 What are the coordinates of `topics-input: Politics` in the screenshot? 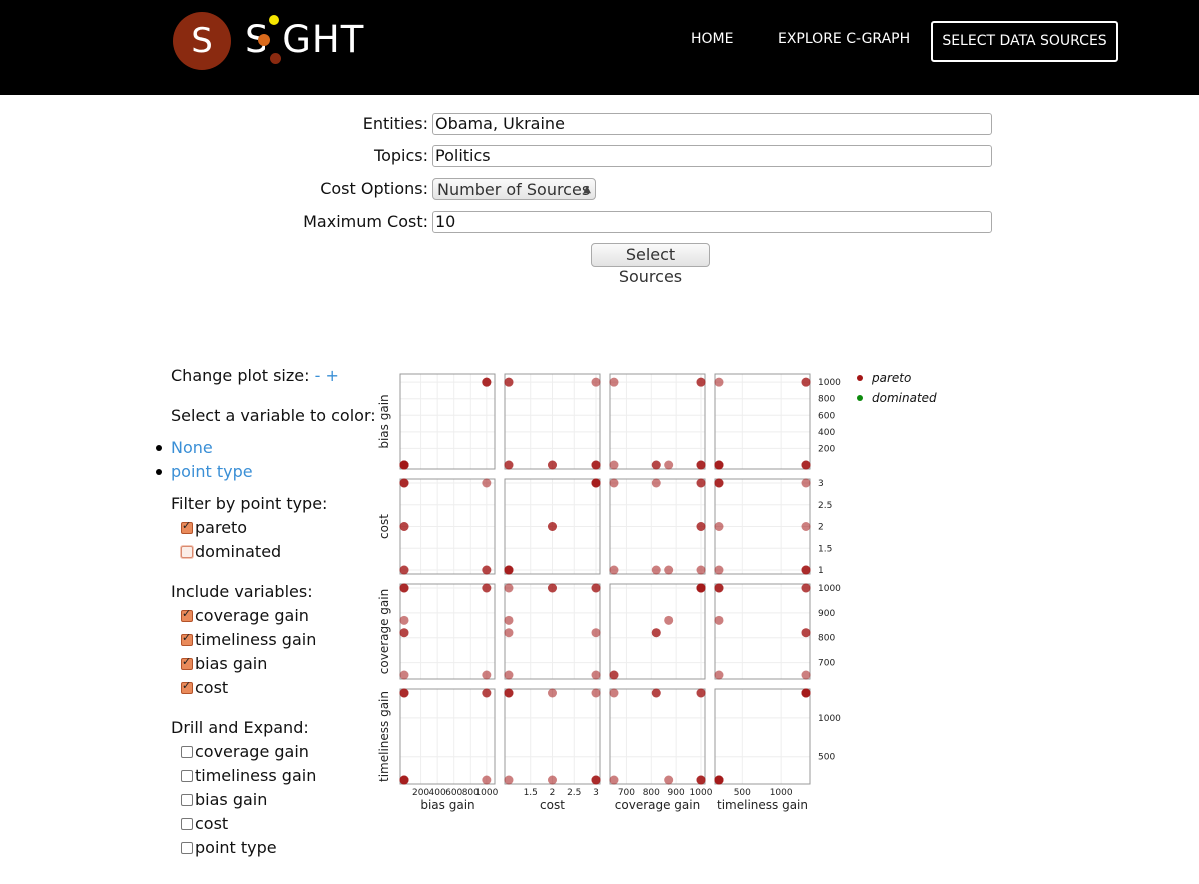 It's located at (712, 156).